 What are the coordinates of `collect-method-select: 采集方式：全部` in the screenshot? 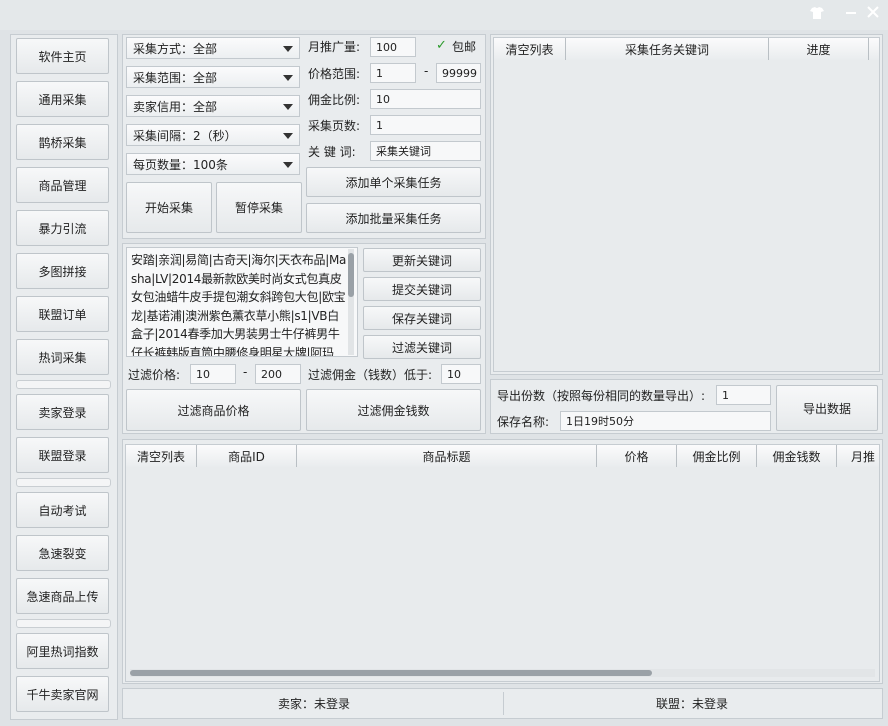 It's located at (213, 48).